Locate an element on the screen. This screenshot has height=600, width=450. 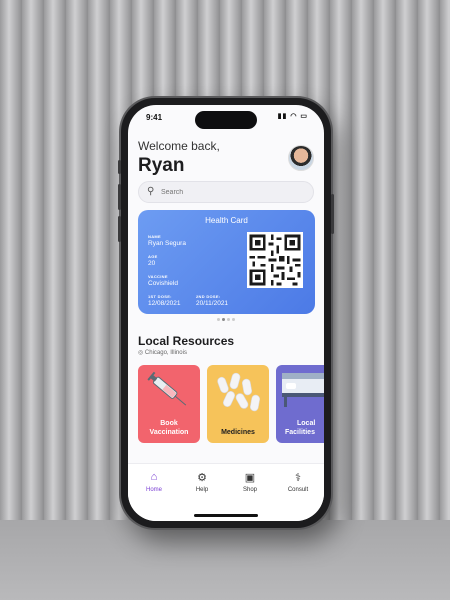
status-time: 9:41 is located at coordinates (154, 117).